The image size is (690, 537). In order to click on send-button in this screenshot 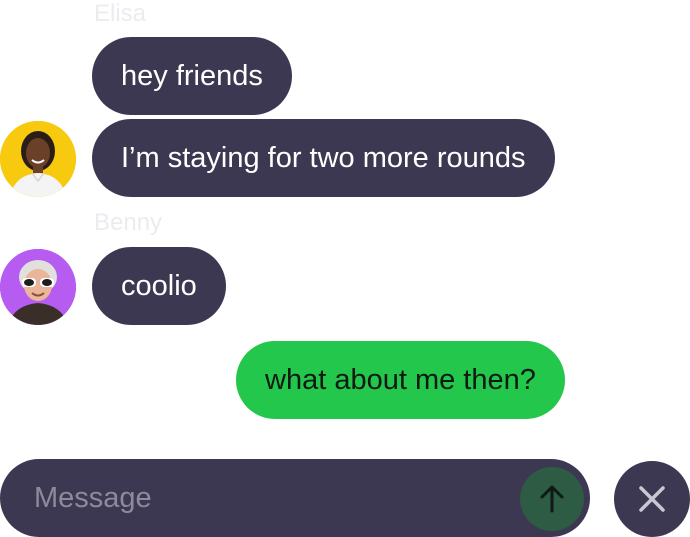, I will do `click(552, 499)`.